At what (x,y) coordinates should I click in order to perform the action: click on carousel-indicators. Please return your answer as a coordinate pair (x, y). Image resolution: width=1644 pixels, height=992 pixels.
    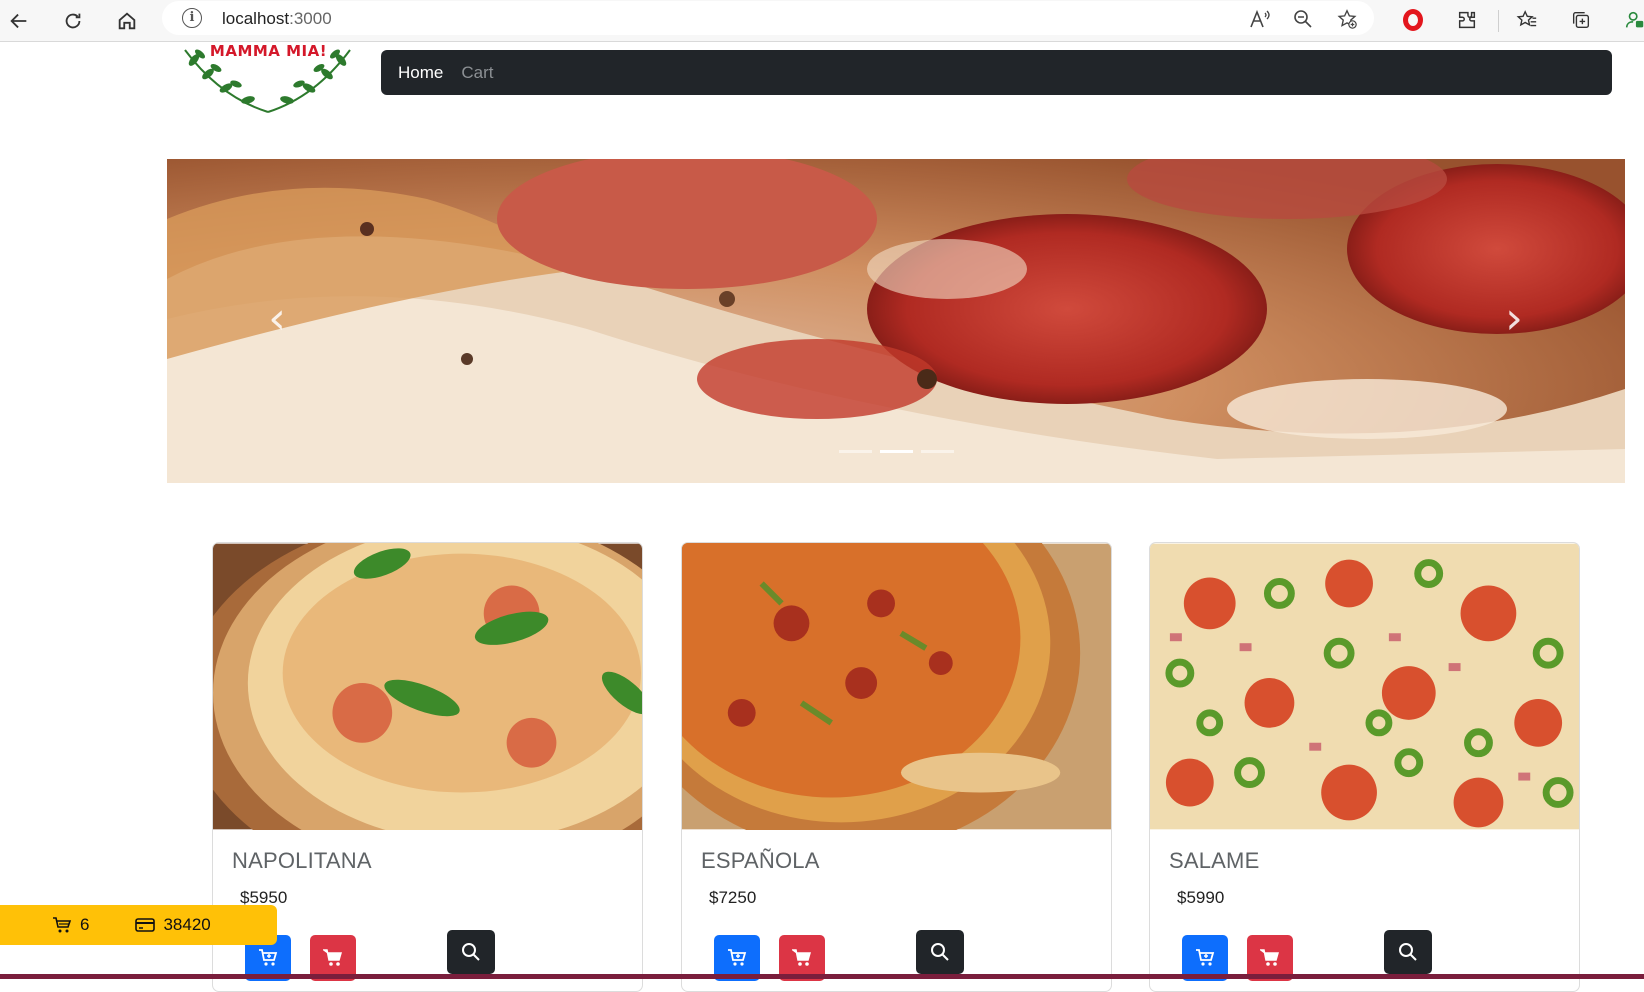
    Looking at the image, I should click on (896, 451).